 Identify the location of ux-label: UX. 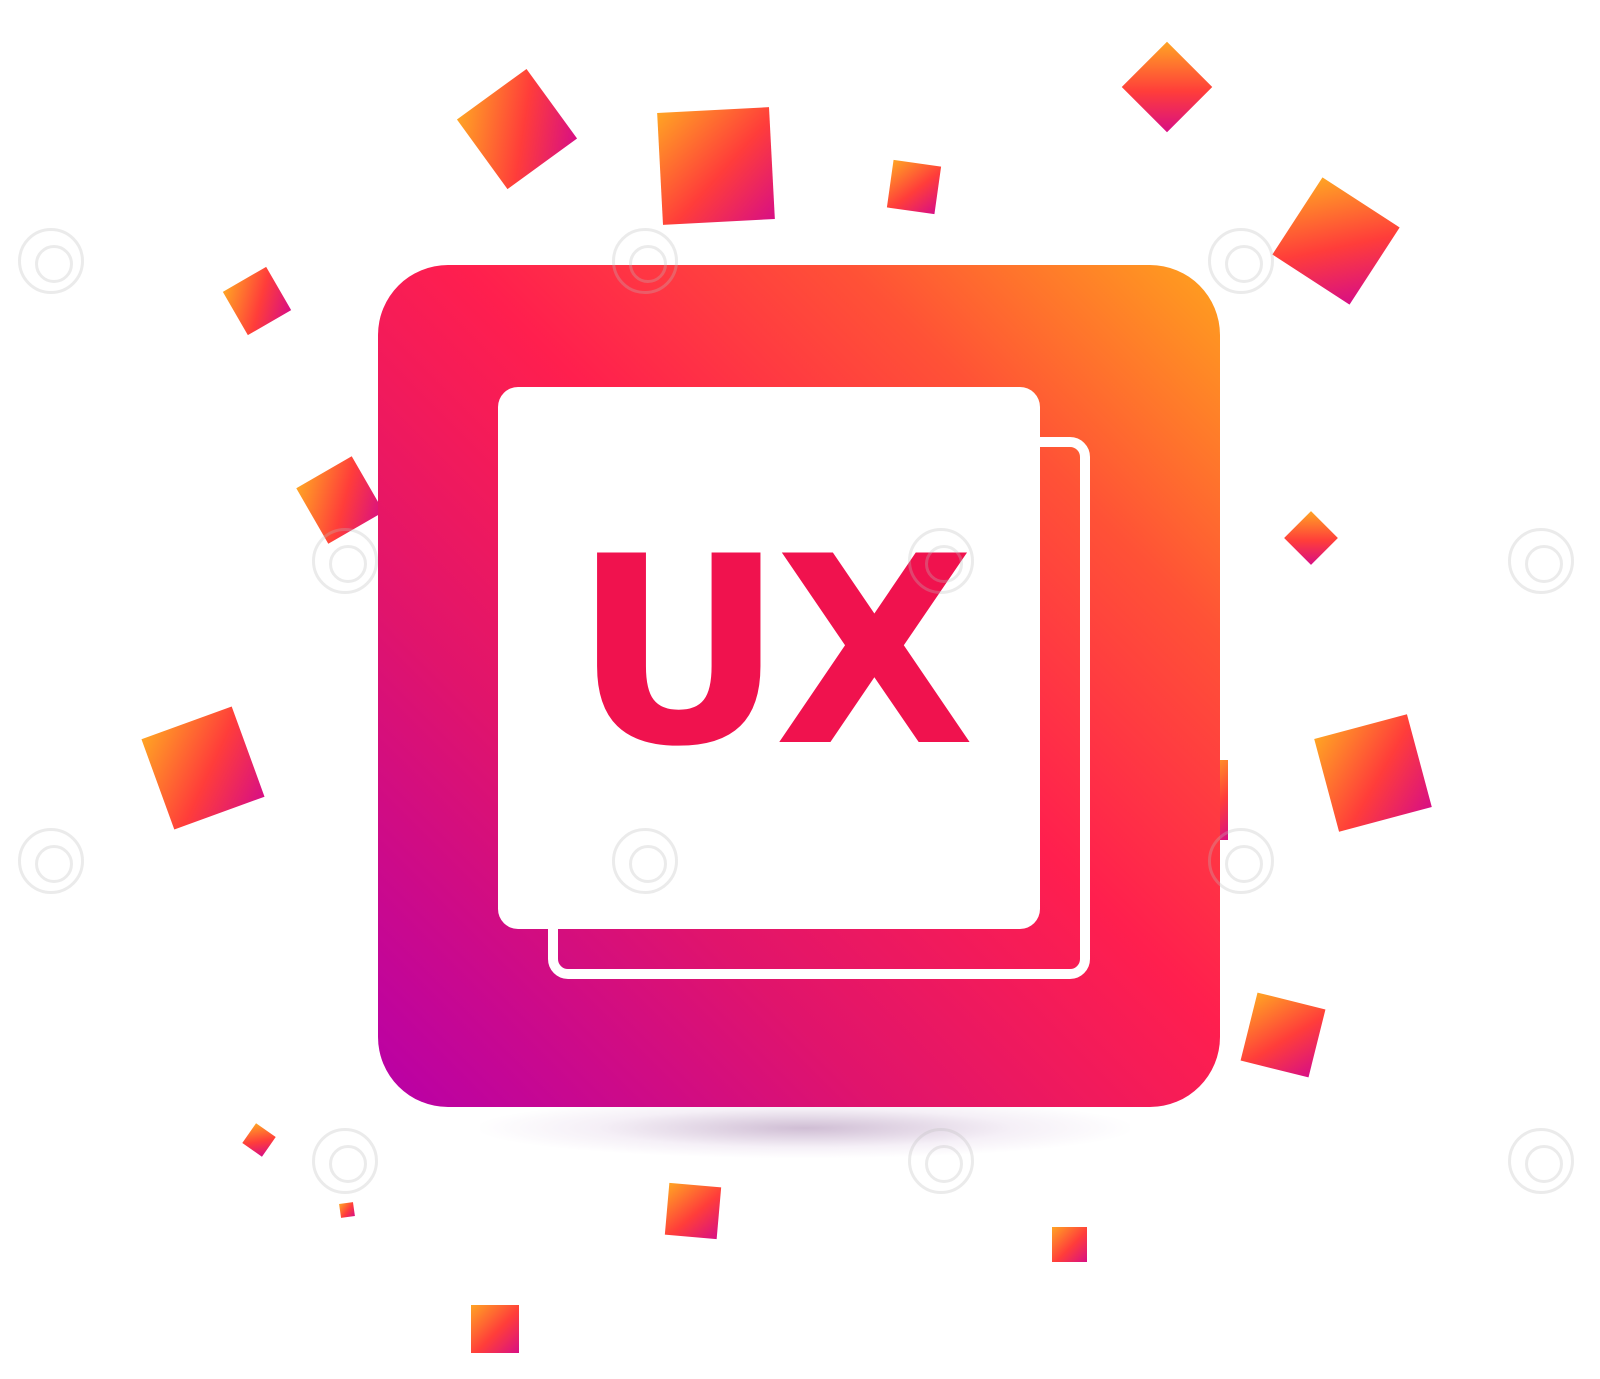
(774, 653).